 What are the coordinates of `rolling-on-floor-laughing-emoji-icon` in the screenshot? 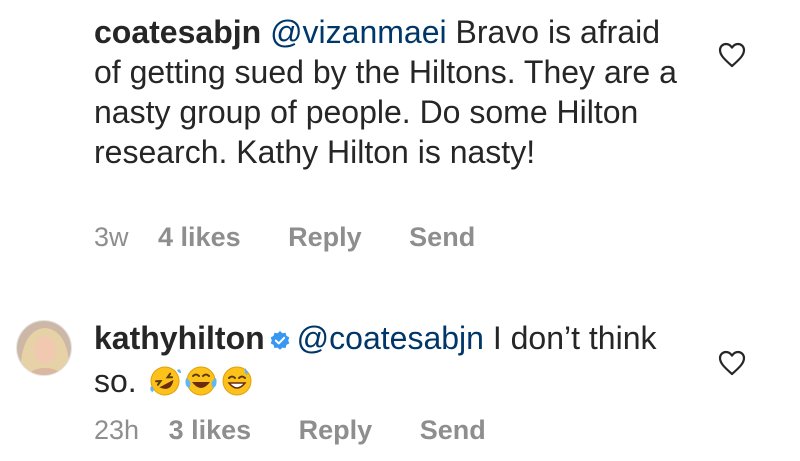 It's located at (165, 385).